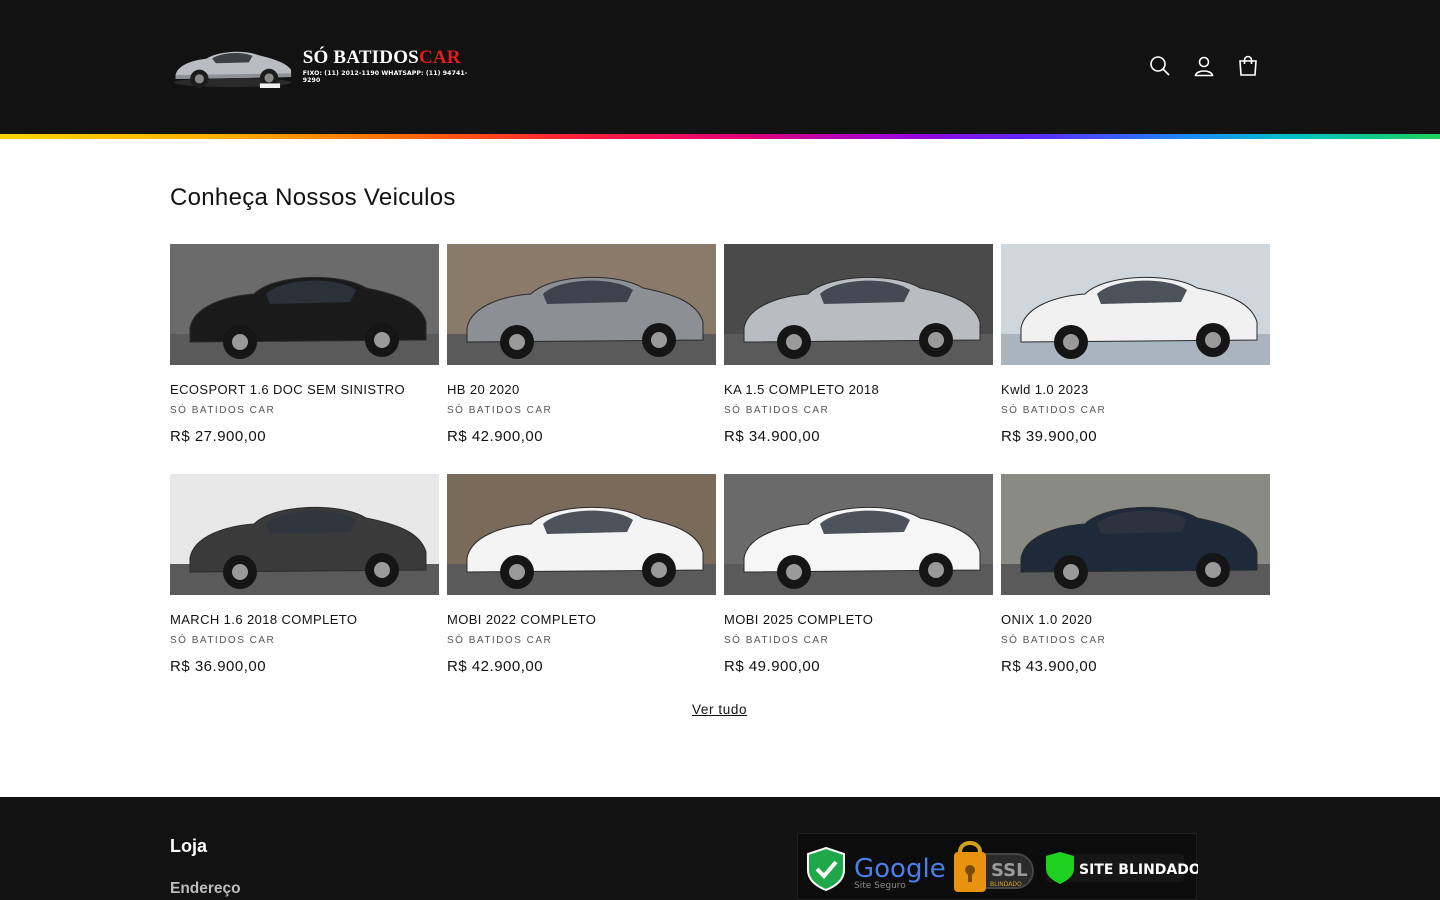  I want to click on google-seal-icon: Google Site Seguro, so click(876, 869).